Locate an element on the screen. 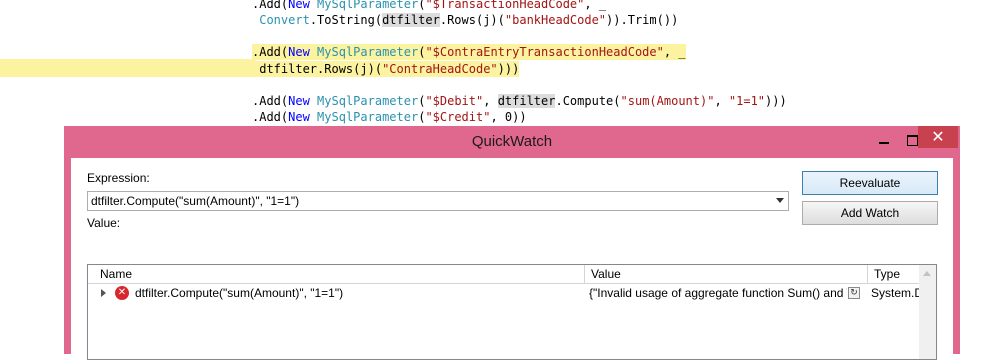 This screenshot has width=1002, height=360. title-bar: QuickWatch ✕ is located at coordinates (512, 142).